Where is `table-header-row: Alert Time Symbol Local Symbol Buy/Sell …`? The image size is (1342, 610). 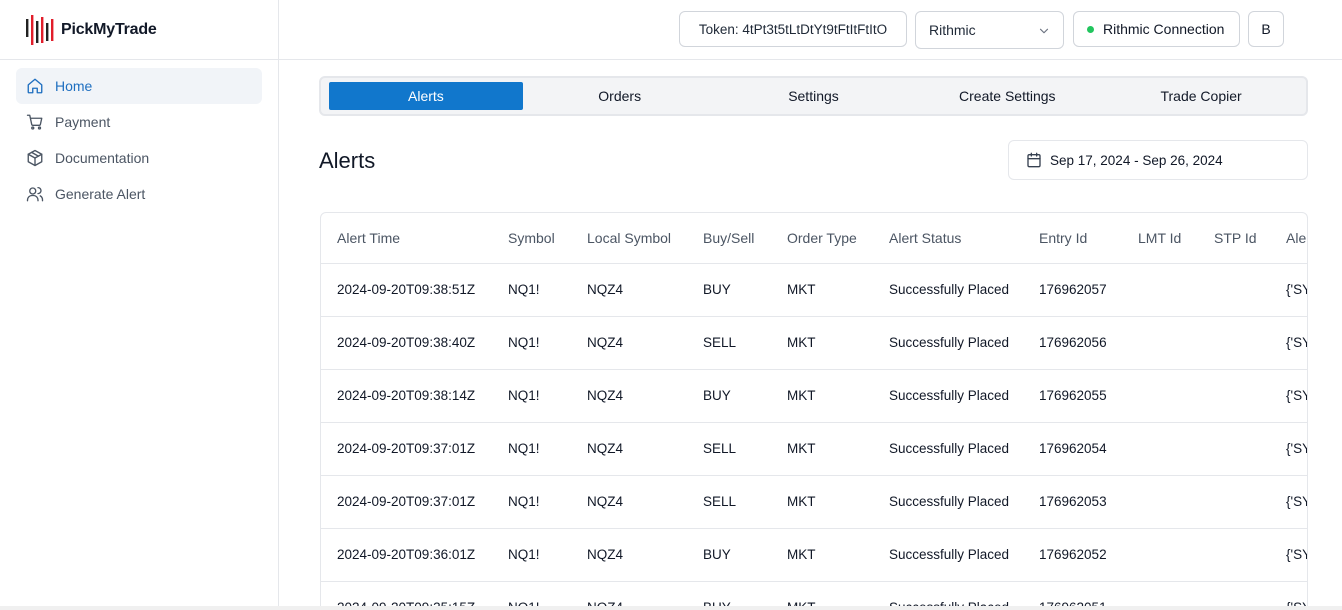
table-header-row: Alert Time Symbol Local Symbol Buy/Sell … is located at coordinates (814, 238).